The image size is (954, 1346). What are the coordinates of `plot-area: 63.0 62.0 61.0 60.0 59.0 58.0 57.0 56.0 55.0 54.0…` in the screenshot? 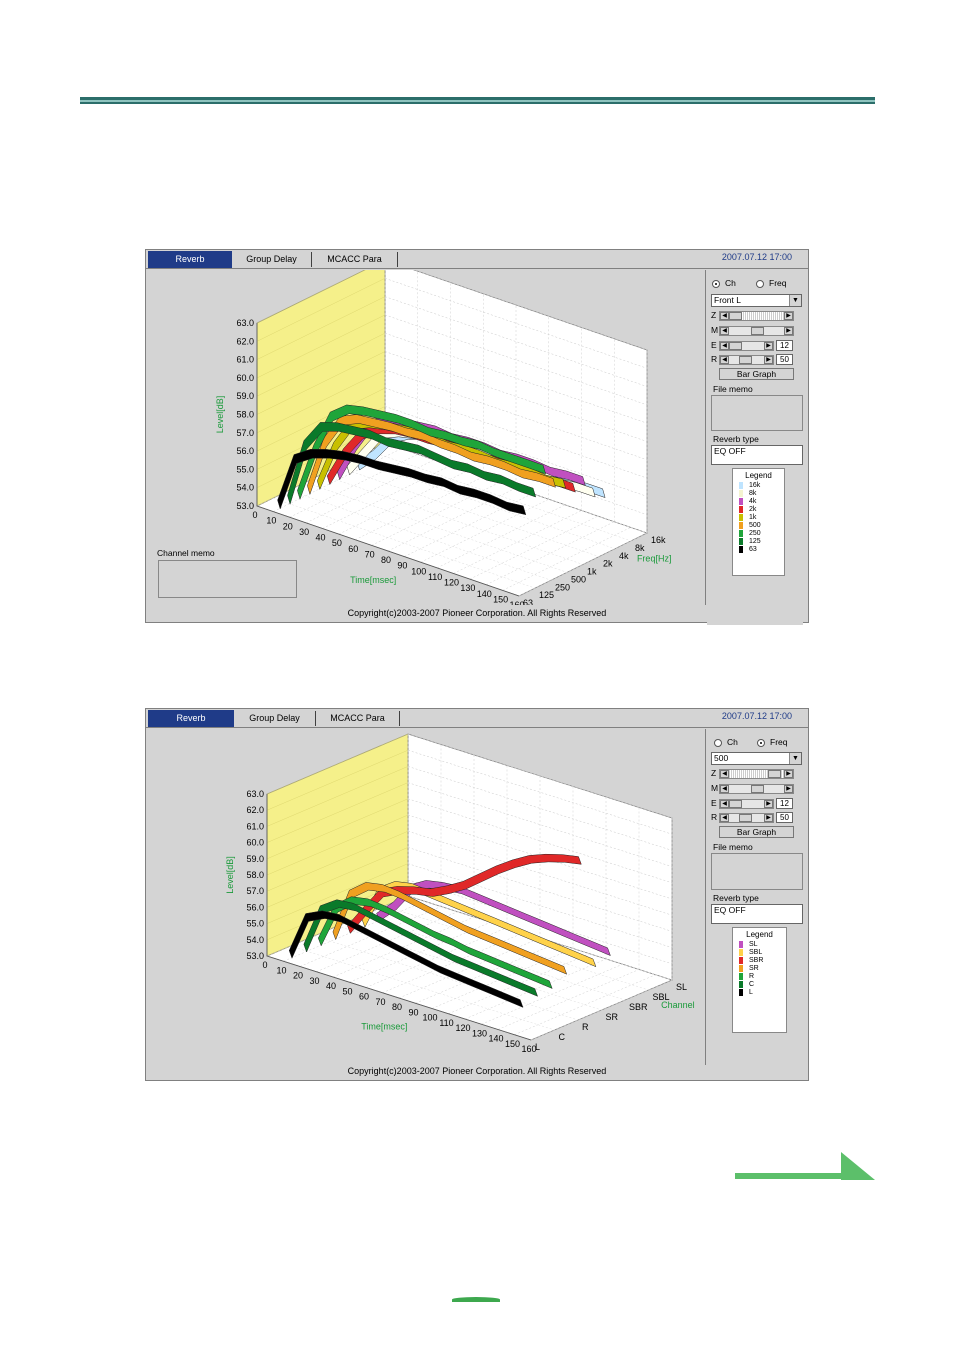 It's located at (427, 437).